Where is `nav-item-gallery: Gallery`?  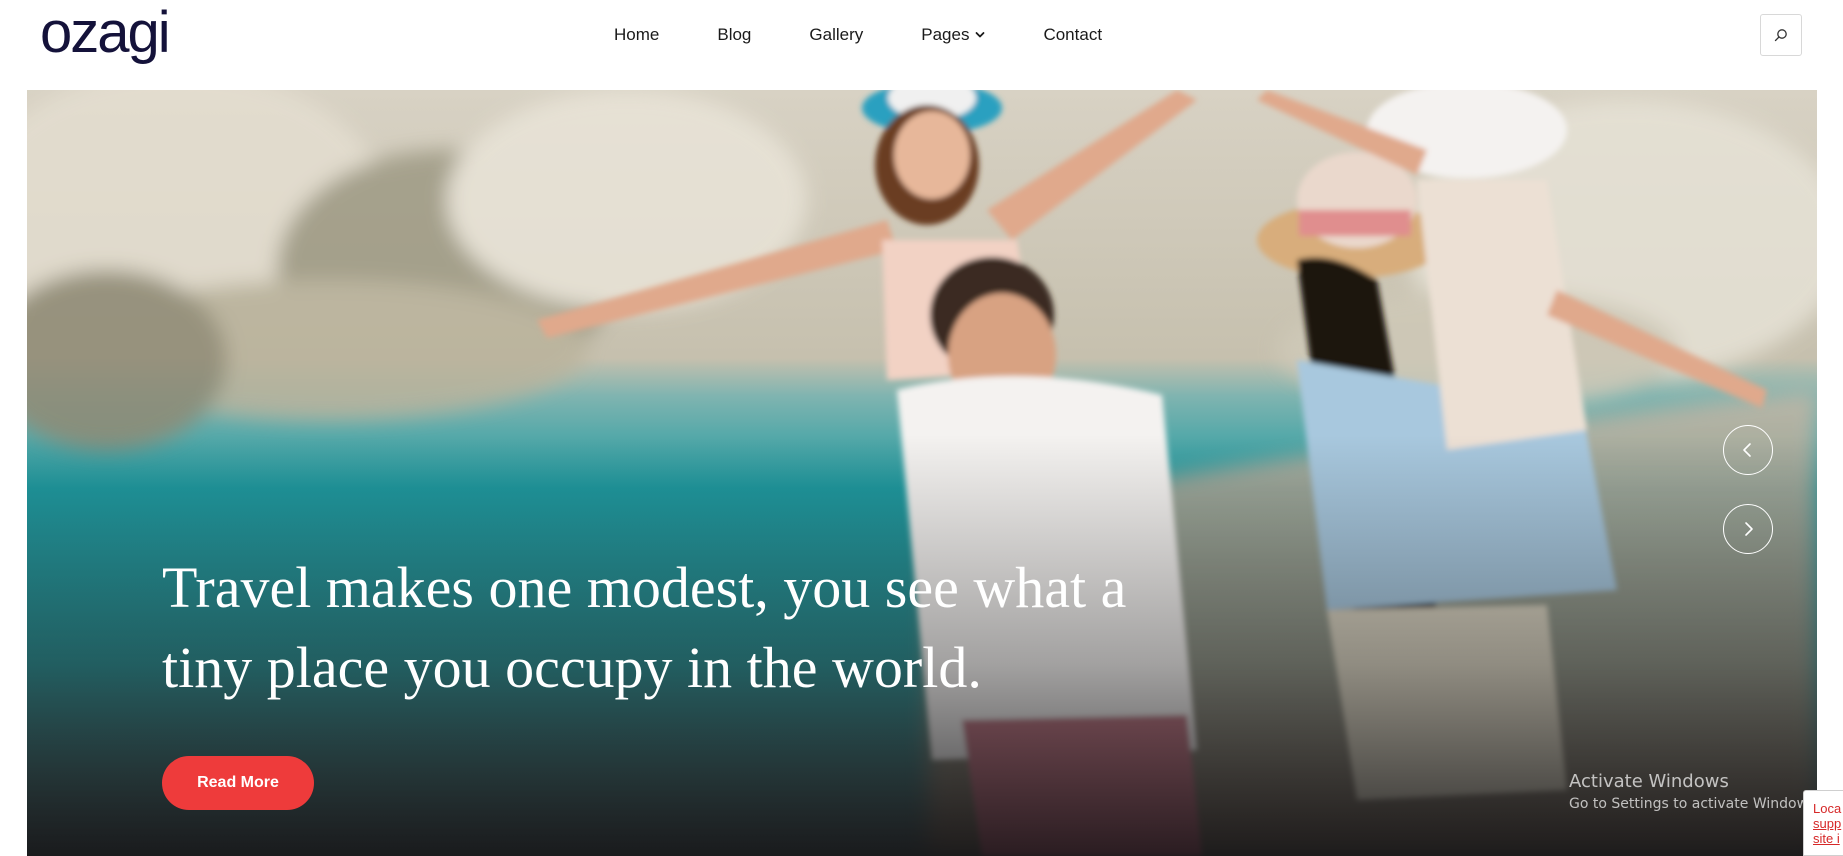 nav-item-gallery: Gallery is located at coordinates (836, 35).